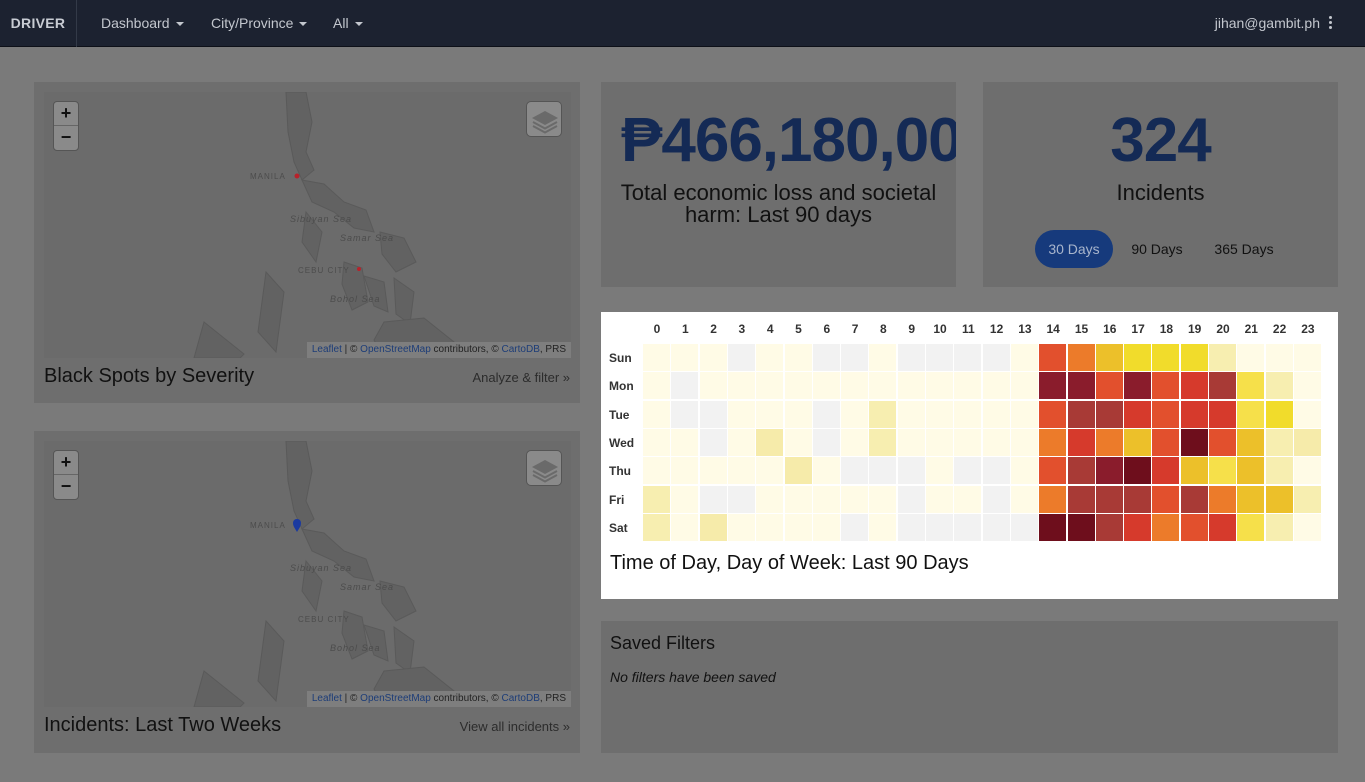  What do you see at coordinates (789, 563) in the screenshot?
I see `heatmap-title: Time of Day, Day of Week: Last 90 Days` at bounding box center [789, 563].